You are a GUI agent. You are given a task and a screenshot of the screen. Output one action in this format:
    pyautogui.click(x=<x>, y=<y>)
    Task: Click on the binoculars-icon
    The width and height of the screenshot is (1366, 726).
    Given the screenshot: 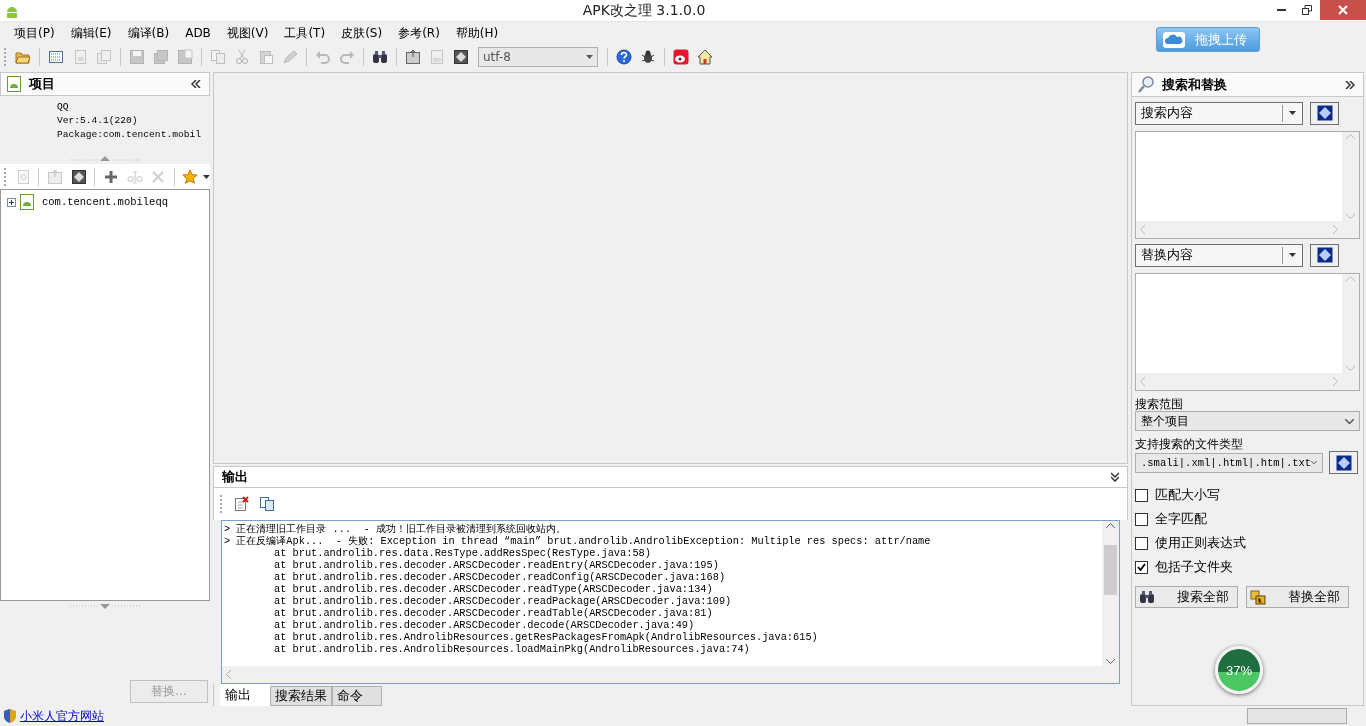 What is the action you would take?
    pyautogui.click(x=1147, y=597)
    